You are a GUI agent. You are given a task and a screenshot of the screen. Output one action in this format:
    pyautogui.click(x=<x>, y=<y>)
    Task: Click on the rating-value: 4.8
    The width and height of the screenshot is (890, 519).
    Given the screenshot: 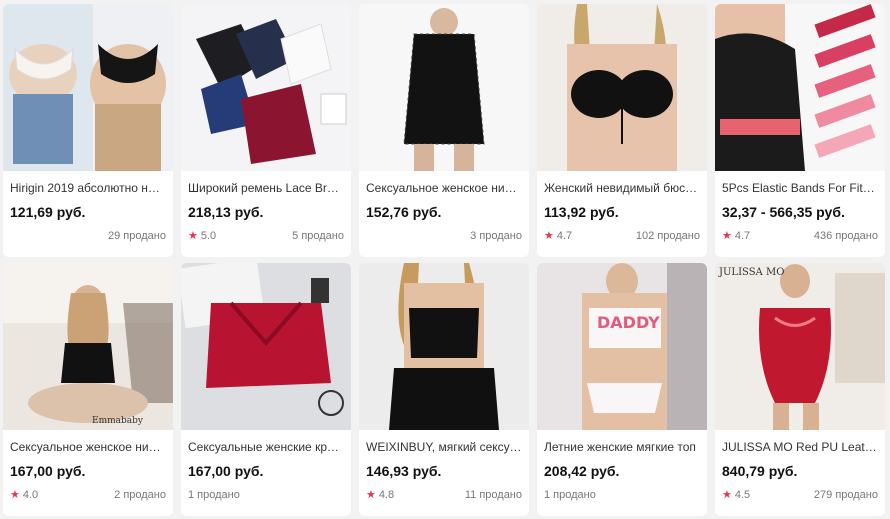 What is the action you would take?
    pyautogui.click(x=386, y=495)
    